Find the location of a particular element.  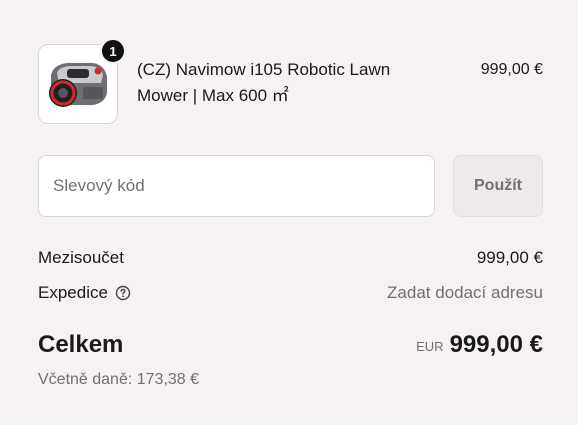

shipping-label: Expedice is located at coordinates (73, 292).